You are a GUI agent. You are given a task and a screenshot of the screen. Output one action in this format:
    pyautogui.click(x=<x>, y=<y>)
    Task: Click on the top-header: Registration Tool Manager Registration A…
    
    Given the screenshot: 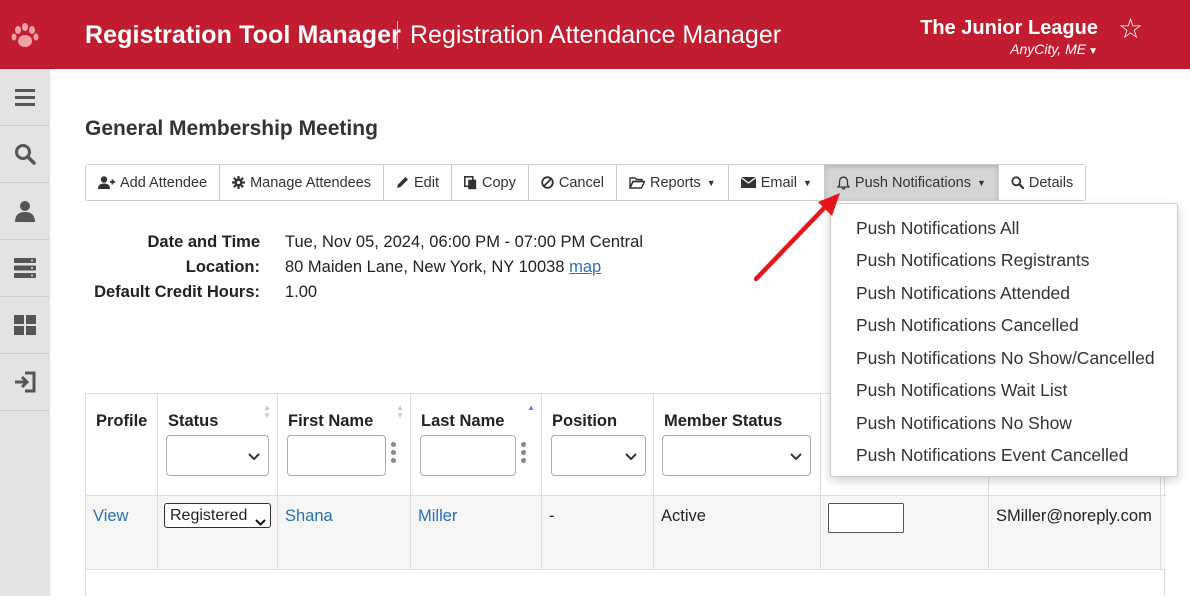 What is the action you would take?
    pyautogui.click(x=595, y=34)
    